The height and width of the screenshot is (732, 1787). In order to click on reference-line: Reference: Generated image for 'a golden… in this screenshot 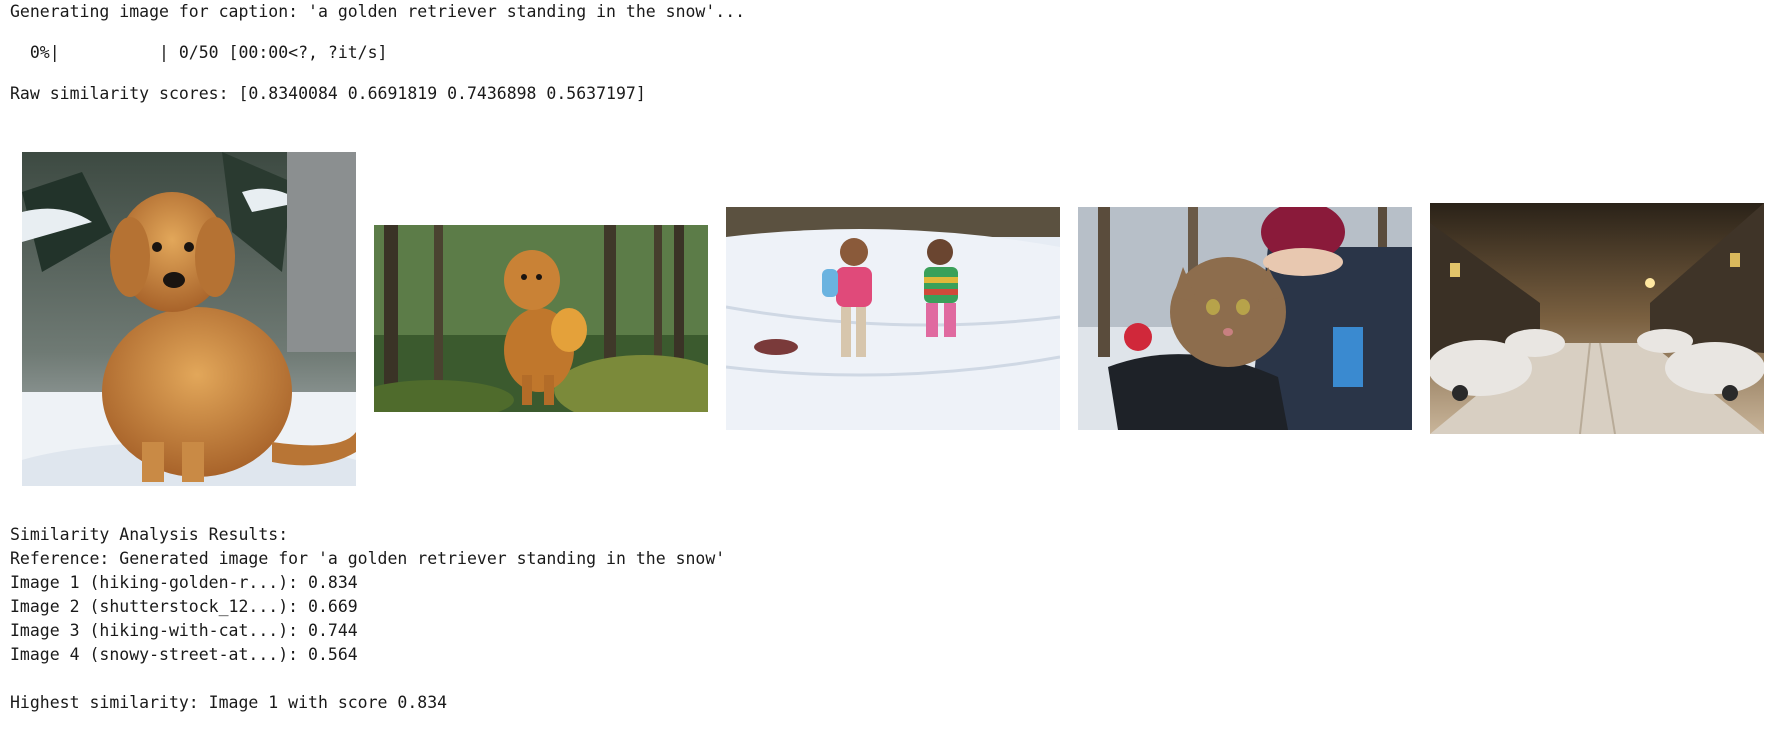, I will do `click(368, 558)`.